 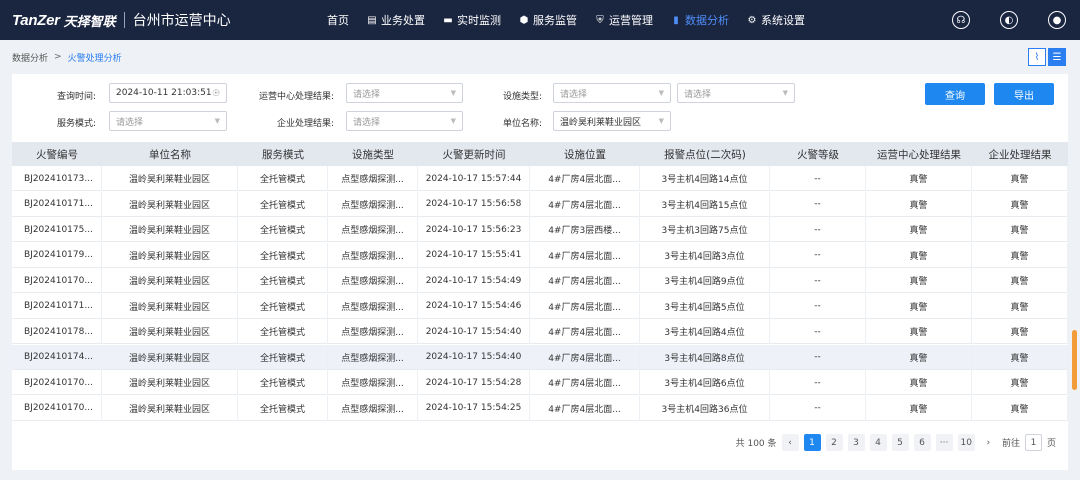 I want to click on headset-icon: ☊, so click(x=961, y=20).